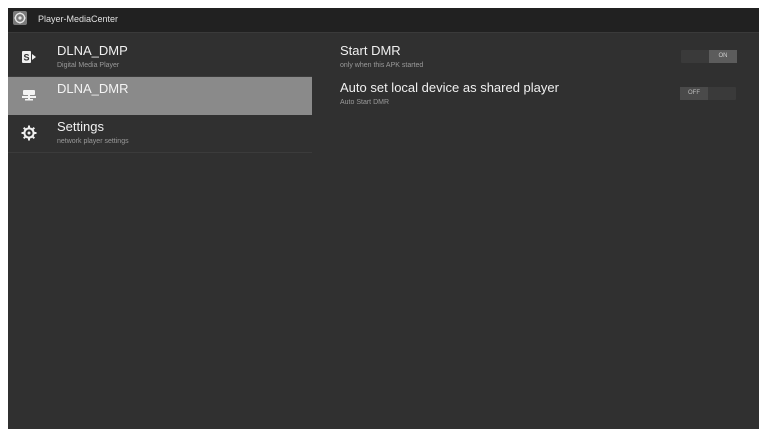  What do you see at coordinates (29, 133) in the screenshot?
I see `gear-icon` at bounding box center [29, 133].